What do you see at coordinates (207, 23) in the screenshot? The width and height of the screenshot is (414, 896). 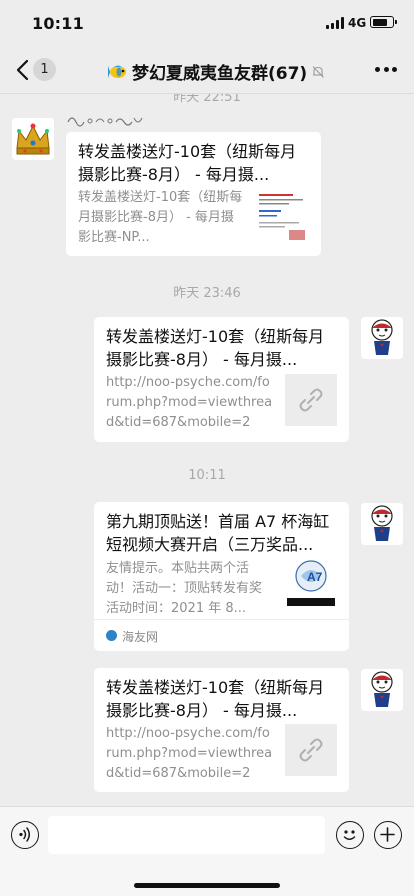 I see `status-bar: 10:11 4G` at bounding box center [207, 23].